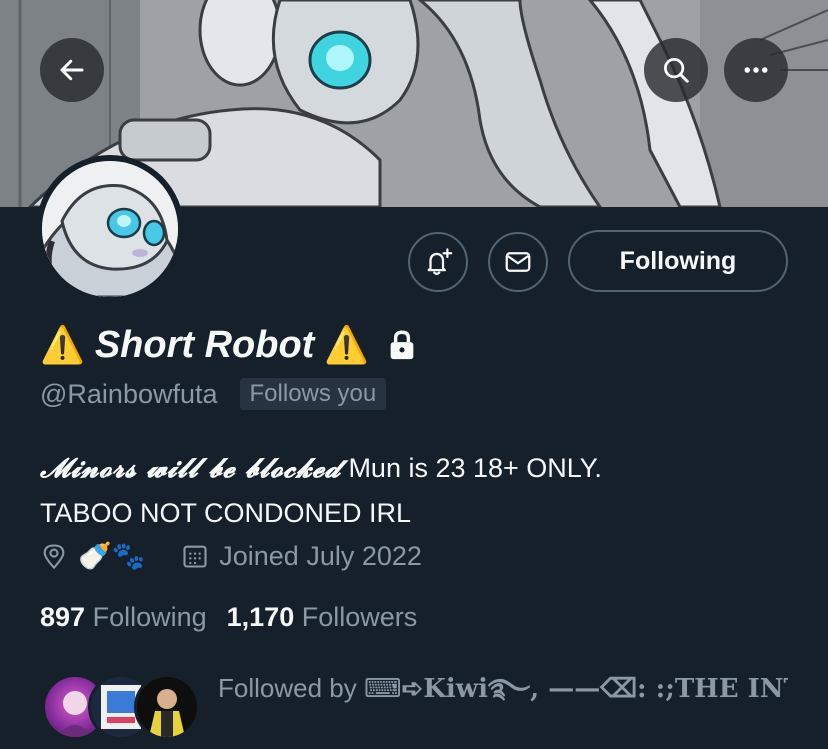 The width and height of the screenshot is (828, 749). I want to click on avatar-image, so click(110, 229).